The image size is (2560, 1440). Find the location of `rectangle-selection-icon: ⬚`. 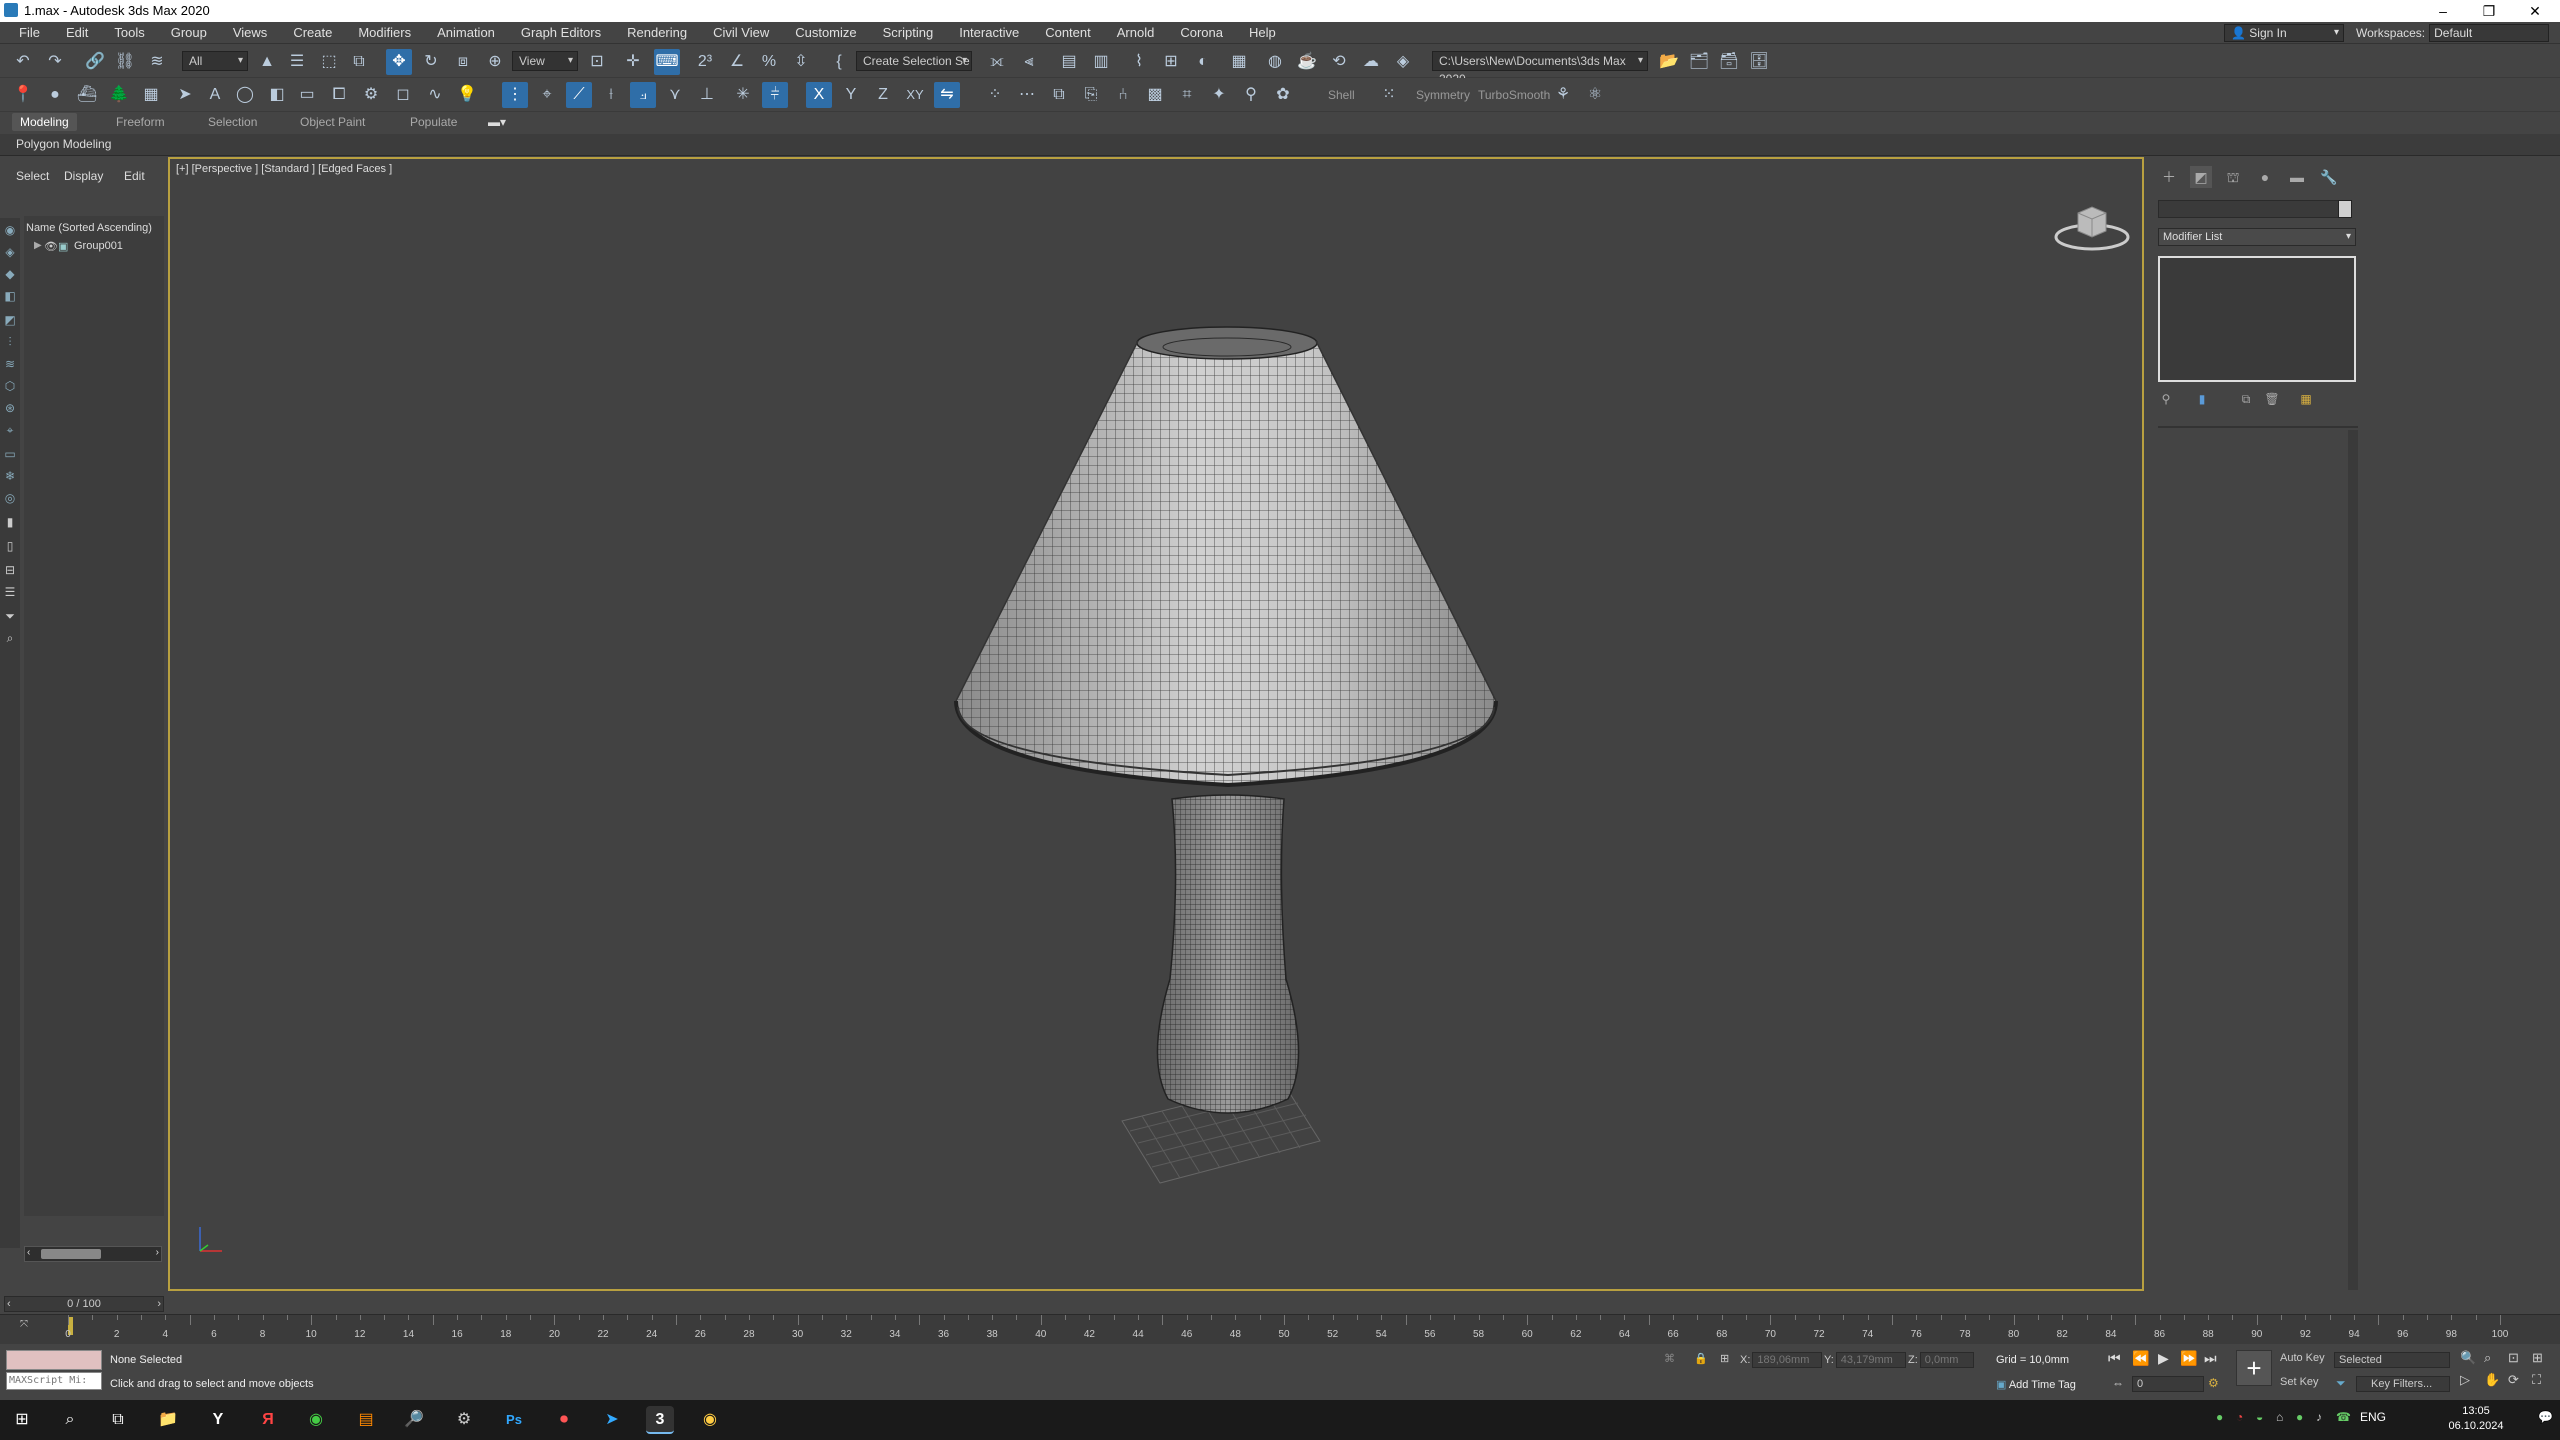

rectangle-selection-icon: ⬚ is located at coordinates (329, 62).